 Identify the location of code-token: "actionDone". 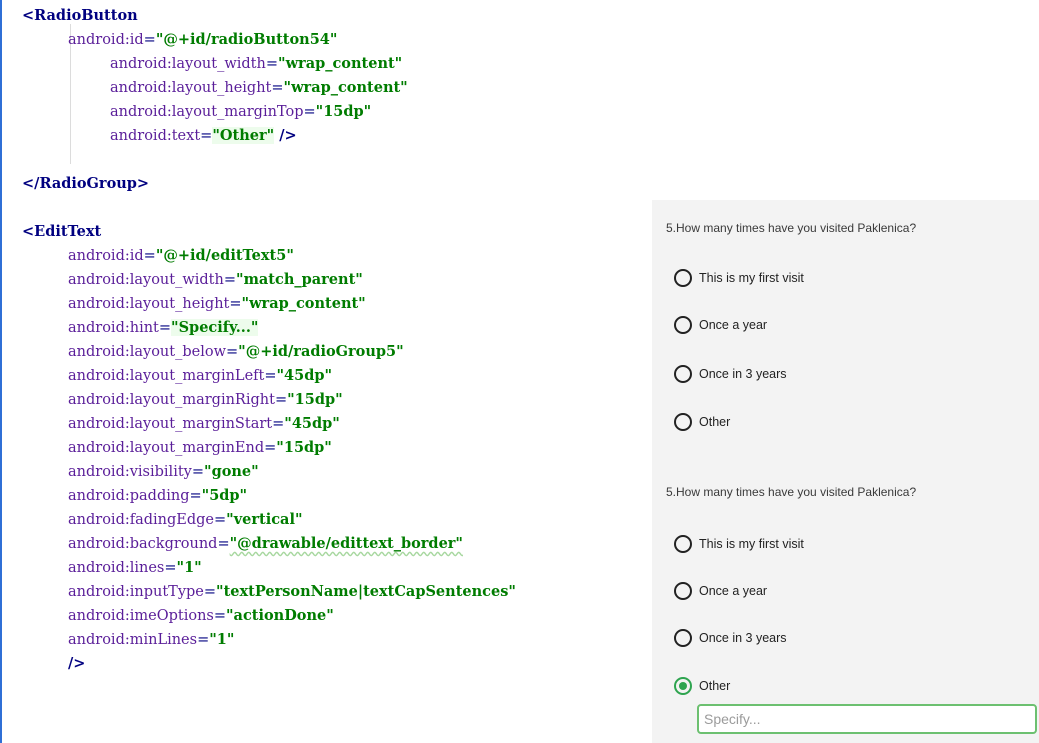
(280, 615).